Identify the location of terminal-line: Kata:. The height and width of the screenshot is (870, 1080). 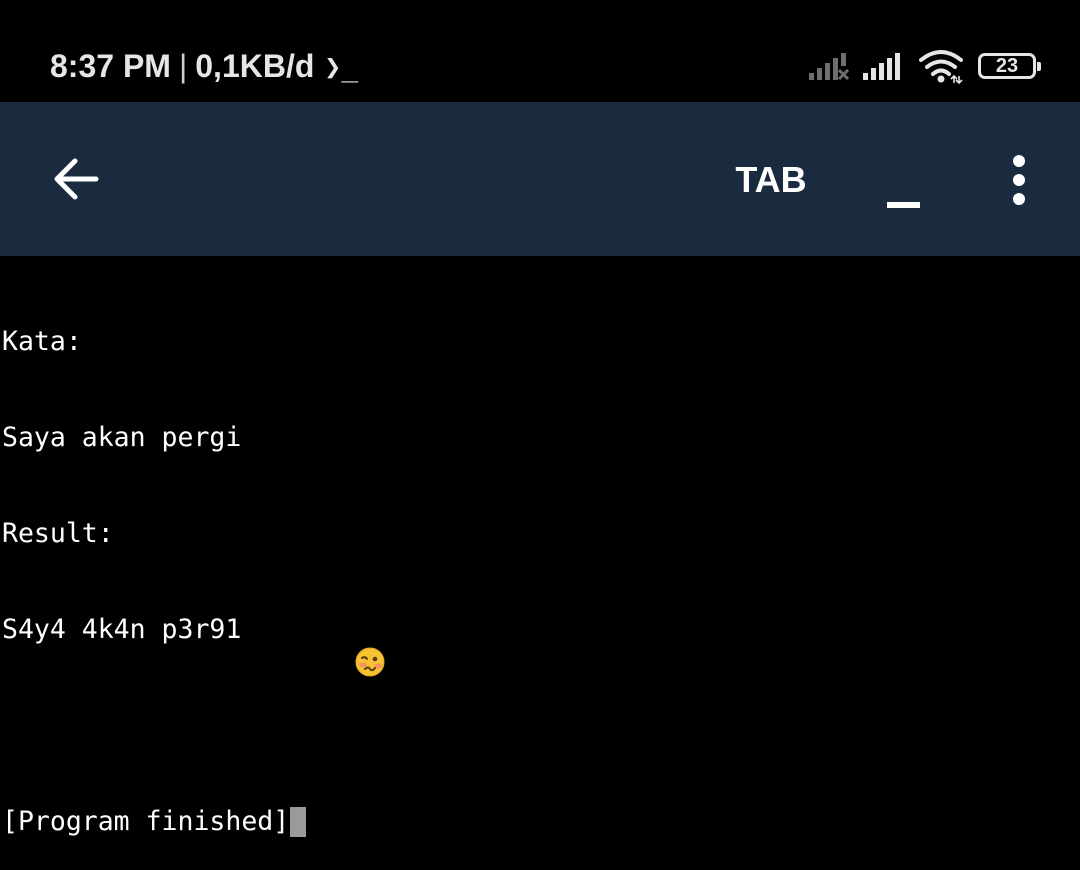
(541, 342).